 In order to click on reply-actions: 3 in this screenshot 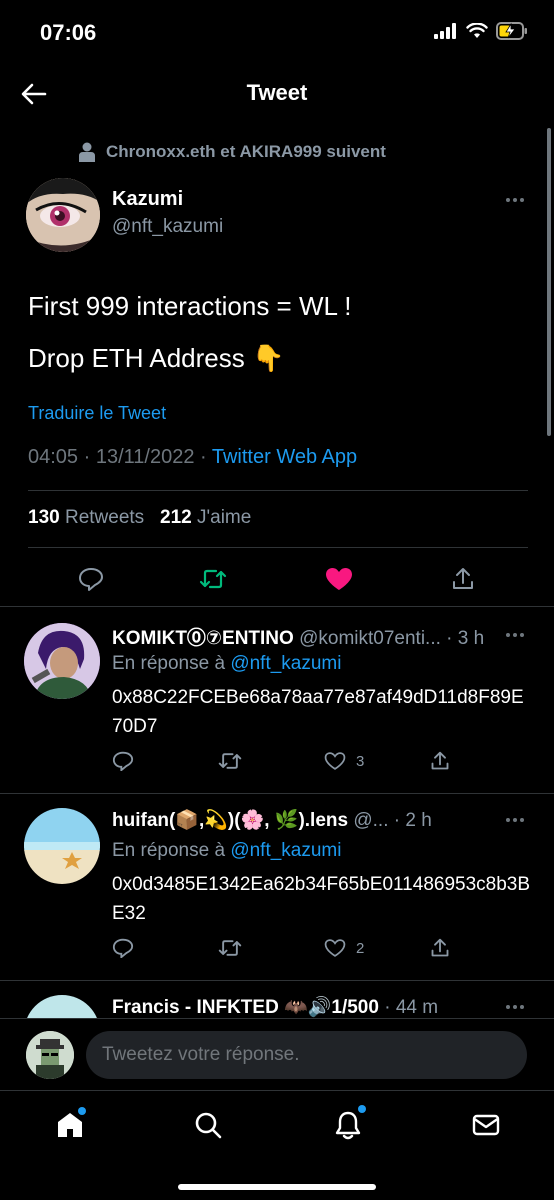, I will do `click(322, 764)`.